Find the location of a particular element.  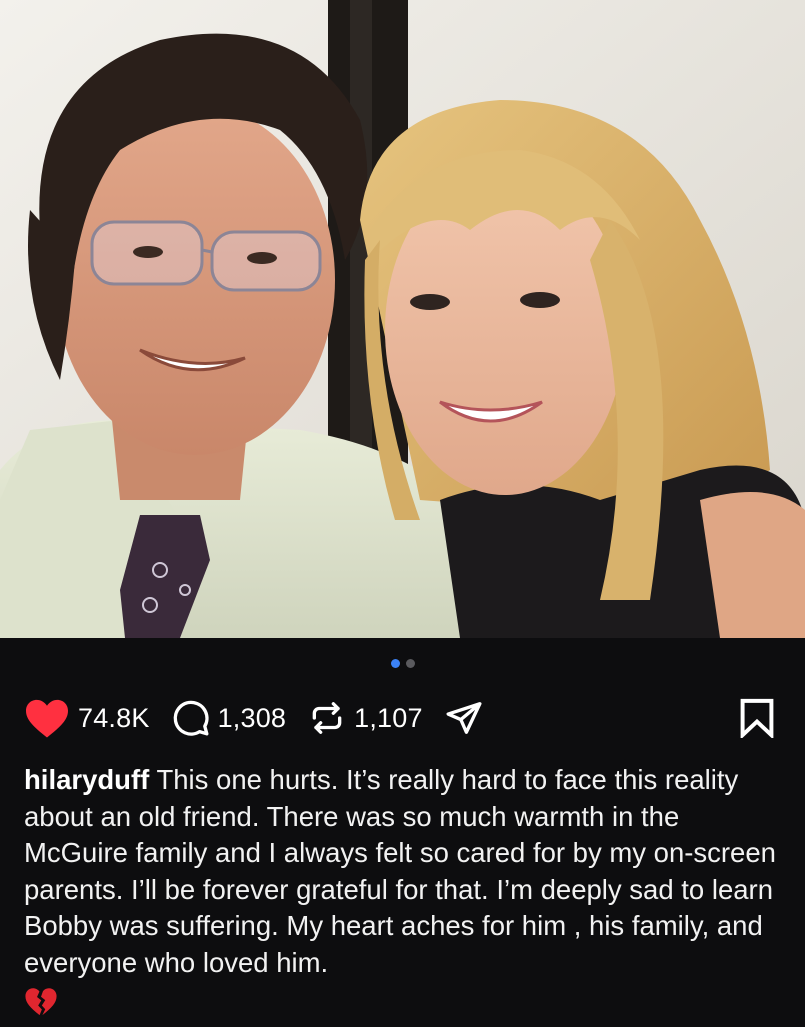

comment-count: 1,308 is located at coordinates (252, 717).